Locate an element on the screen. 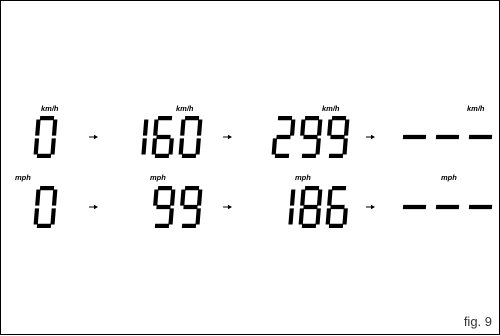 The width and height of the screenshot is (500, 336). figure-label: fig. 9 is located at coordinates (477, 321).